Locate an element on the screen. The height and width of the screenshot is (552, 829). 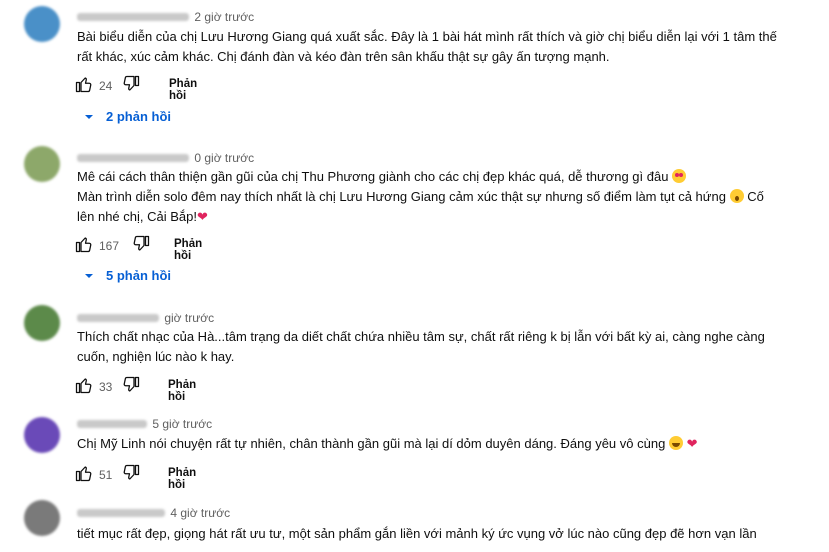
comment-meta: 0 giờ trước is located at coordinates (165, 157).